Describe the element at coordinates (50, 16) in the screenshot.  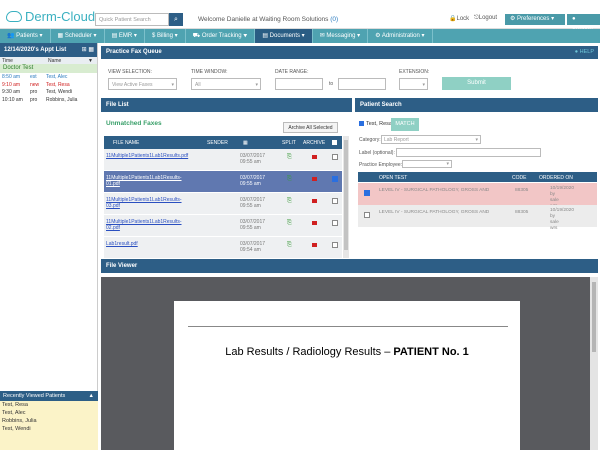
I see `logo: Derm-Cloud` at that location.